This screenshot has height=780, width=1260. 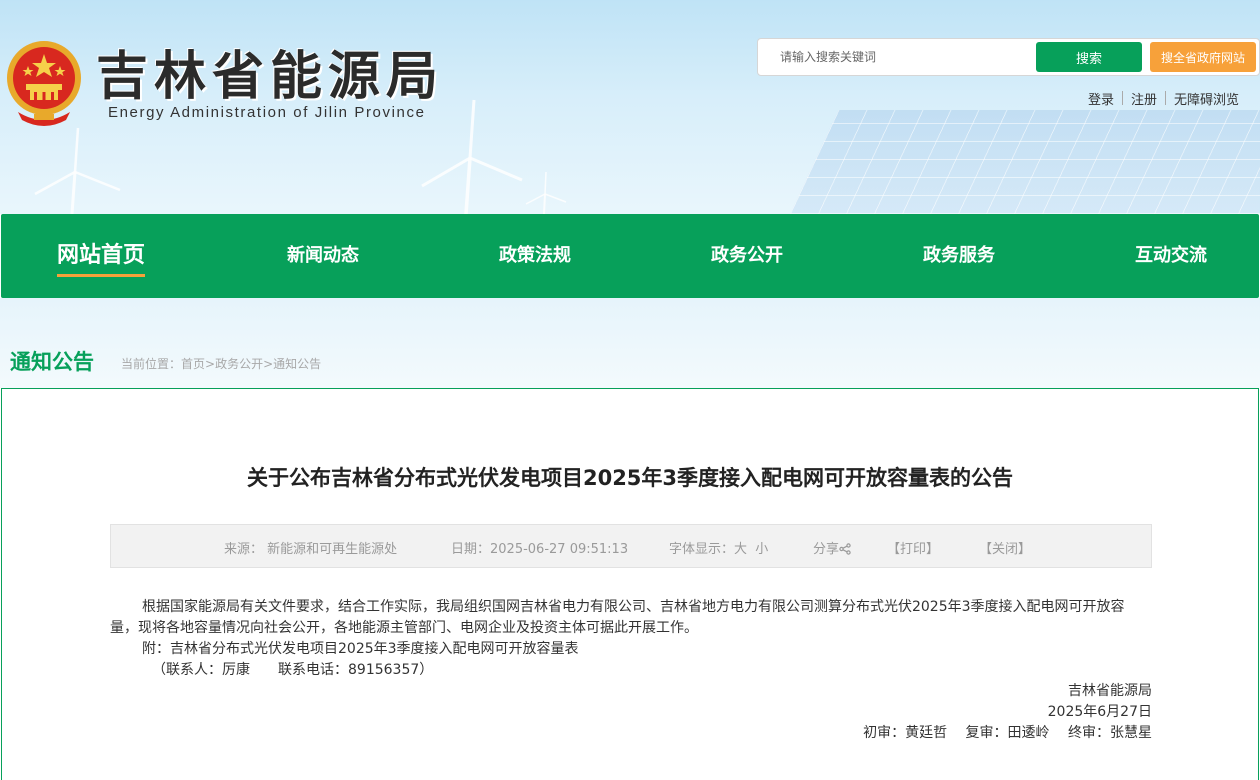 I want to click on search-all-province-button: 搜全省政府网站, so click(x=1203, y=57).